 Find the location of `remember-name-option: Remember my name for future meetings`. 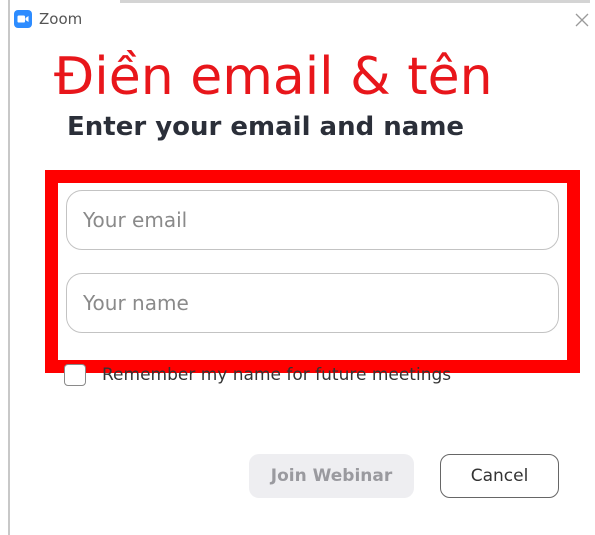

remember-name-option: Remember my name for future meetings is located at coordinates (257, 375).